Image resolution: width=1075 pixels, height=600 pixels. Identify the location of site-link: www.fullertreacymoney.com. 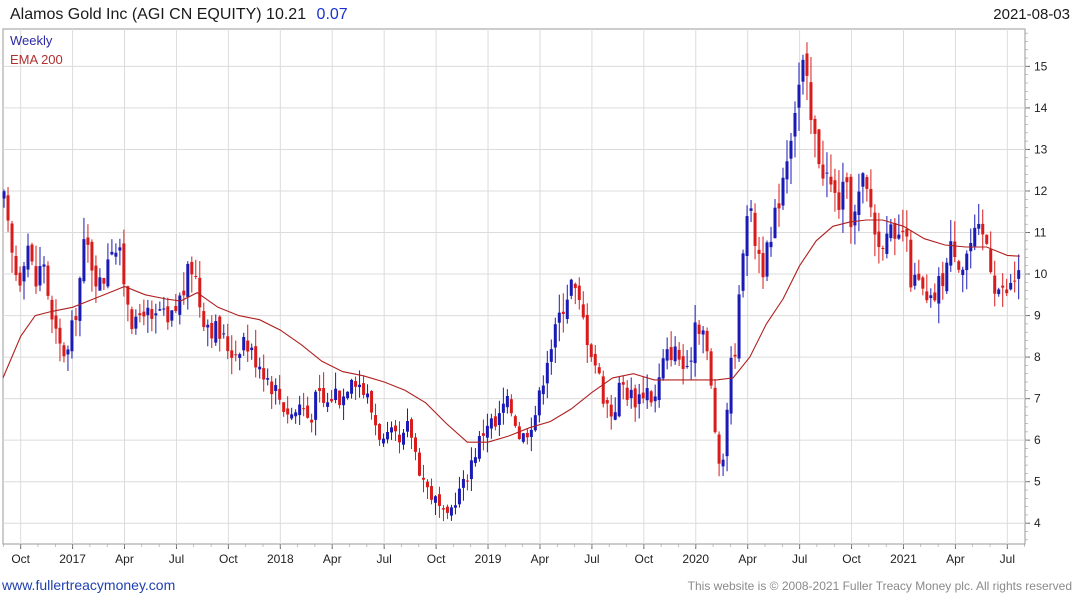
(88, 585).